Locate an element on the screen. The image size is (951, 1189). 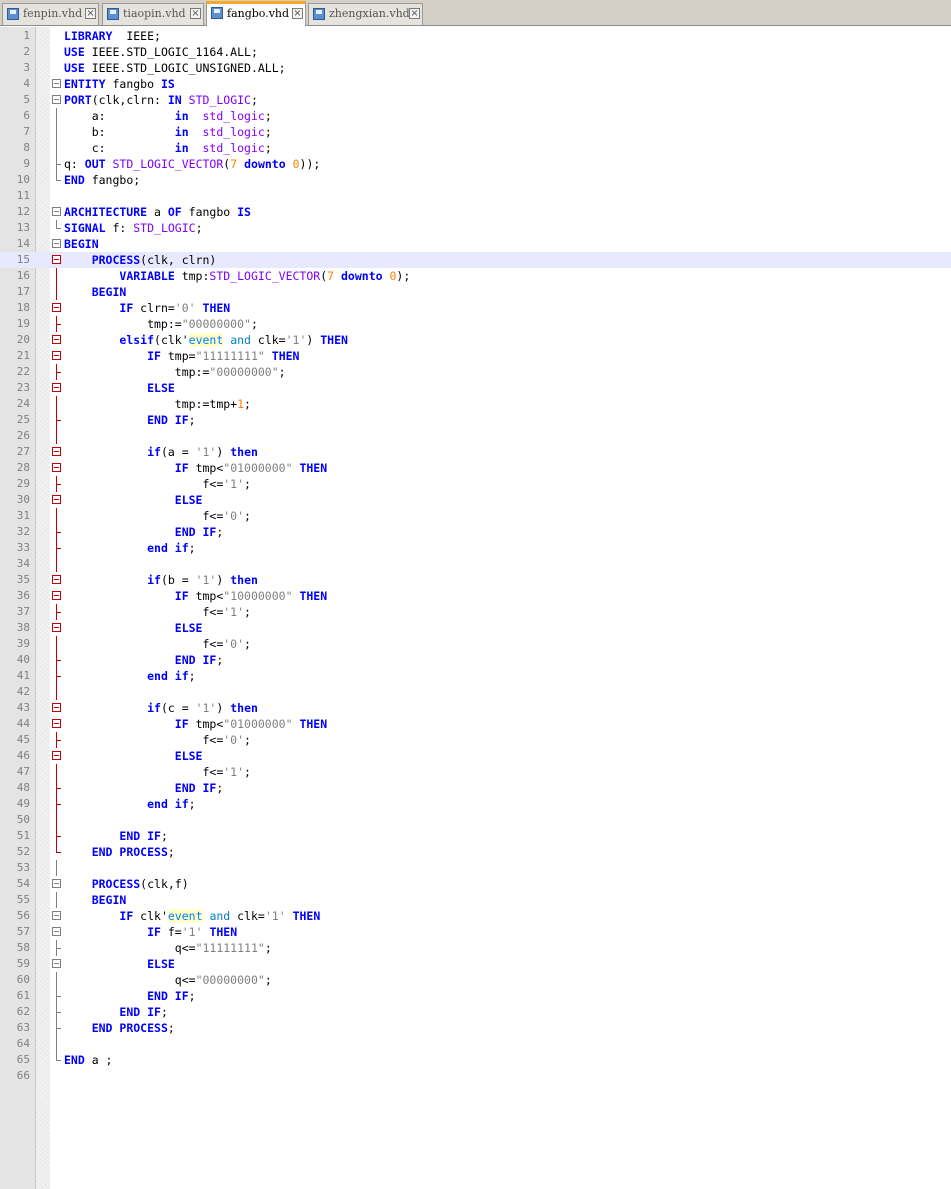
code-line: 39 f<='0'; is located at coordinates (475, 644).